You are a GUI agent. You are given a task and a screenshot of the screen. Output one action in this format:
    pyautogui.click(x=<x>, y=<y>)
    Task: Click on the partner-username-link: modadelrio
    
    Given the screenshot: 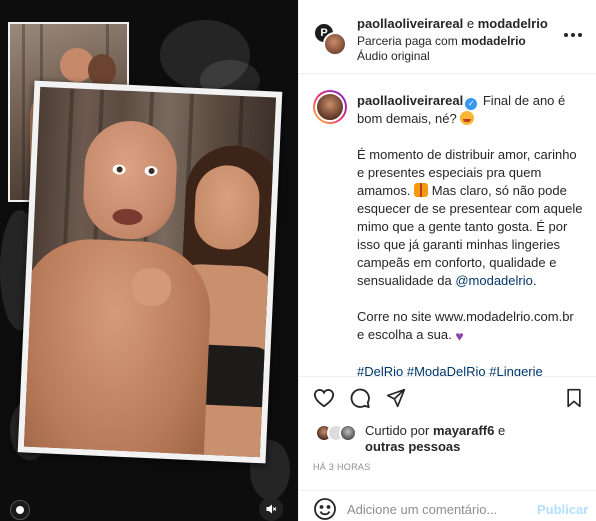 What is the action you would take?
    pyautogui.click(x=513, y=23)
    